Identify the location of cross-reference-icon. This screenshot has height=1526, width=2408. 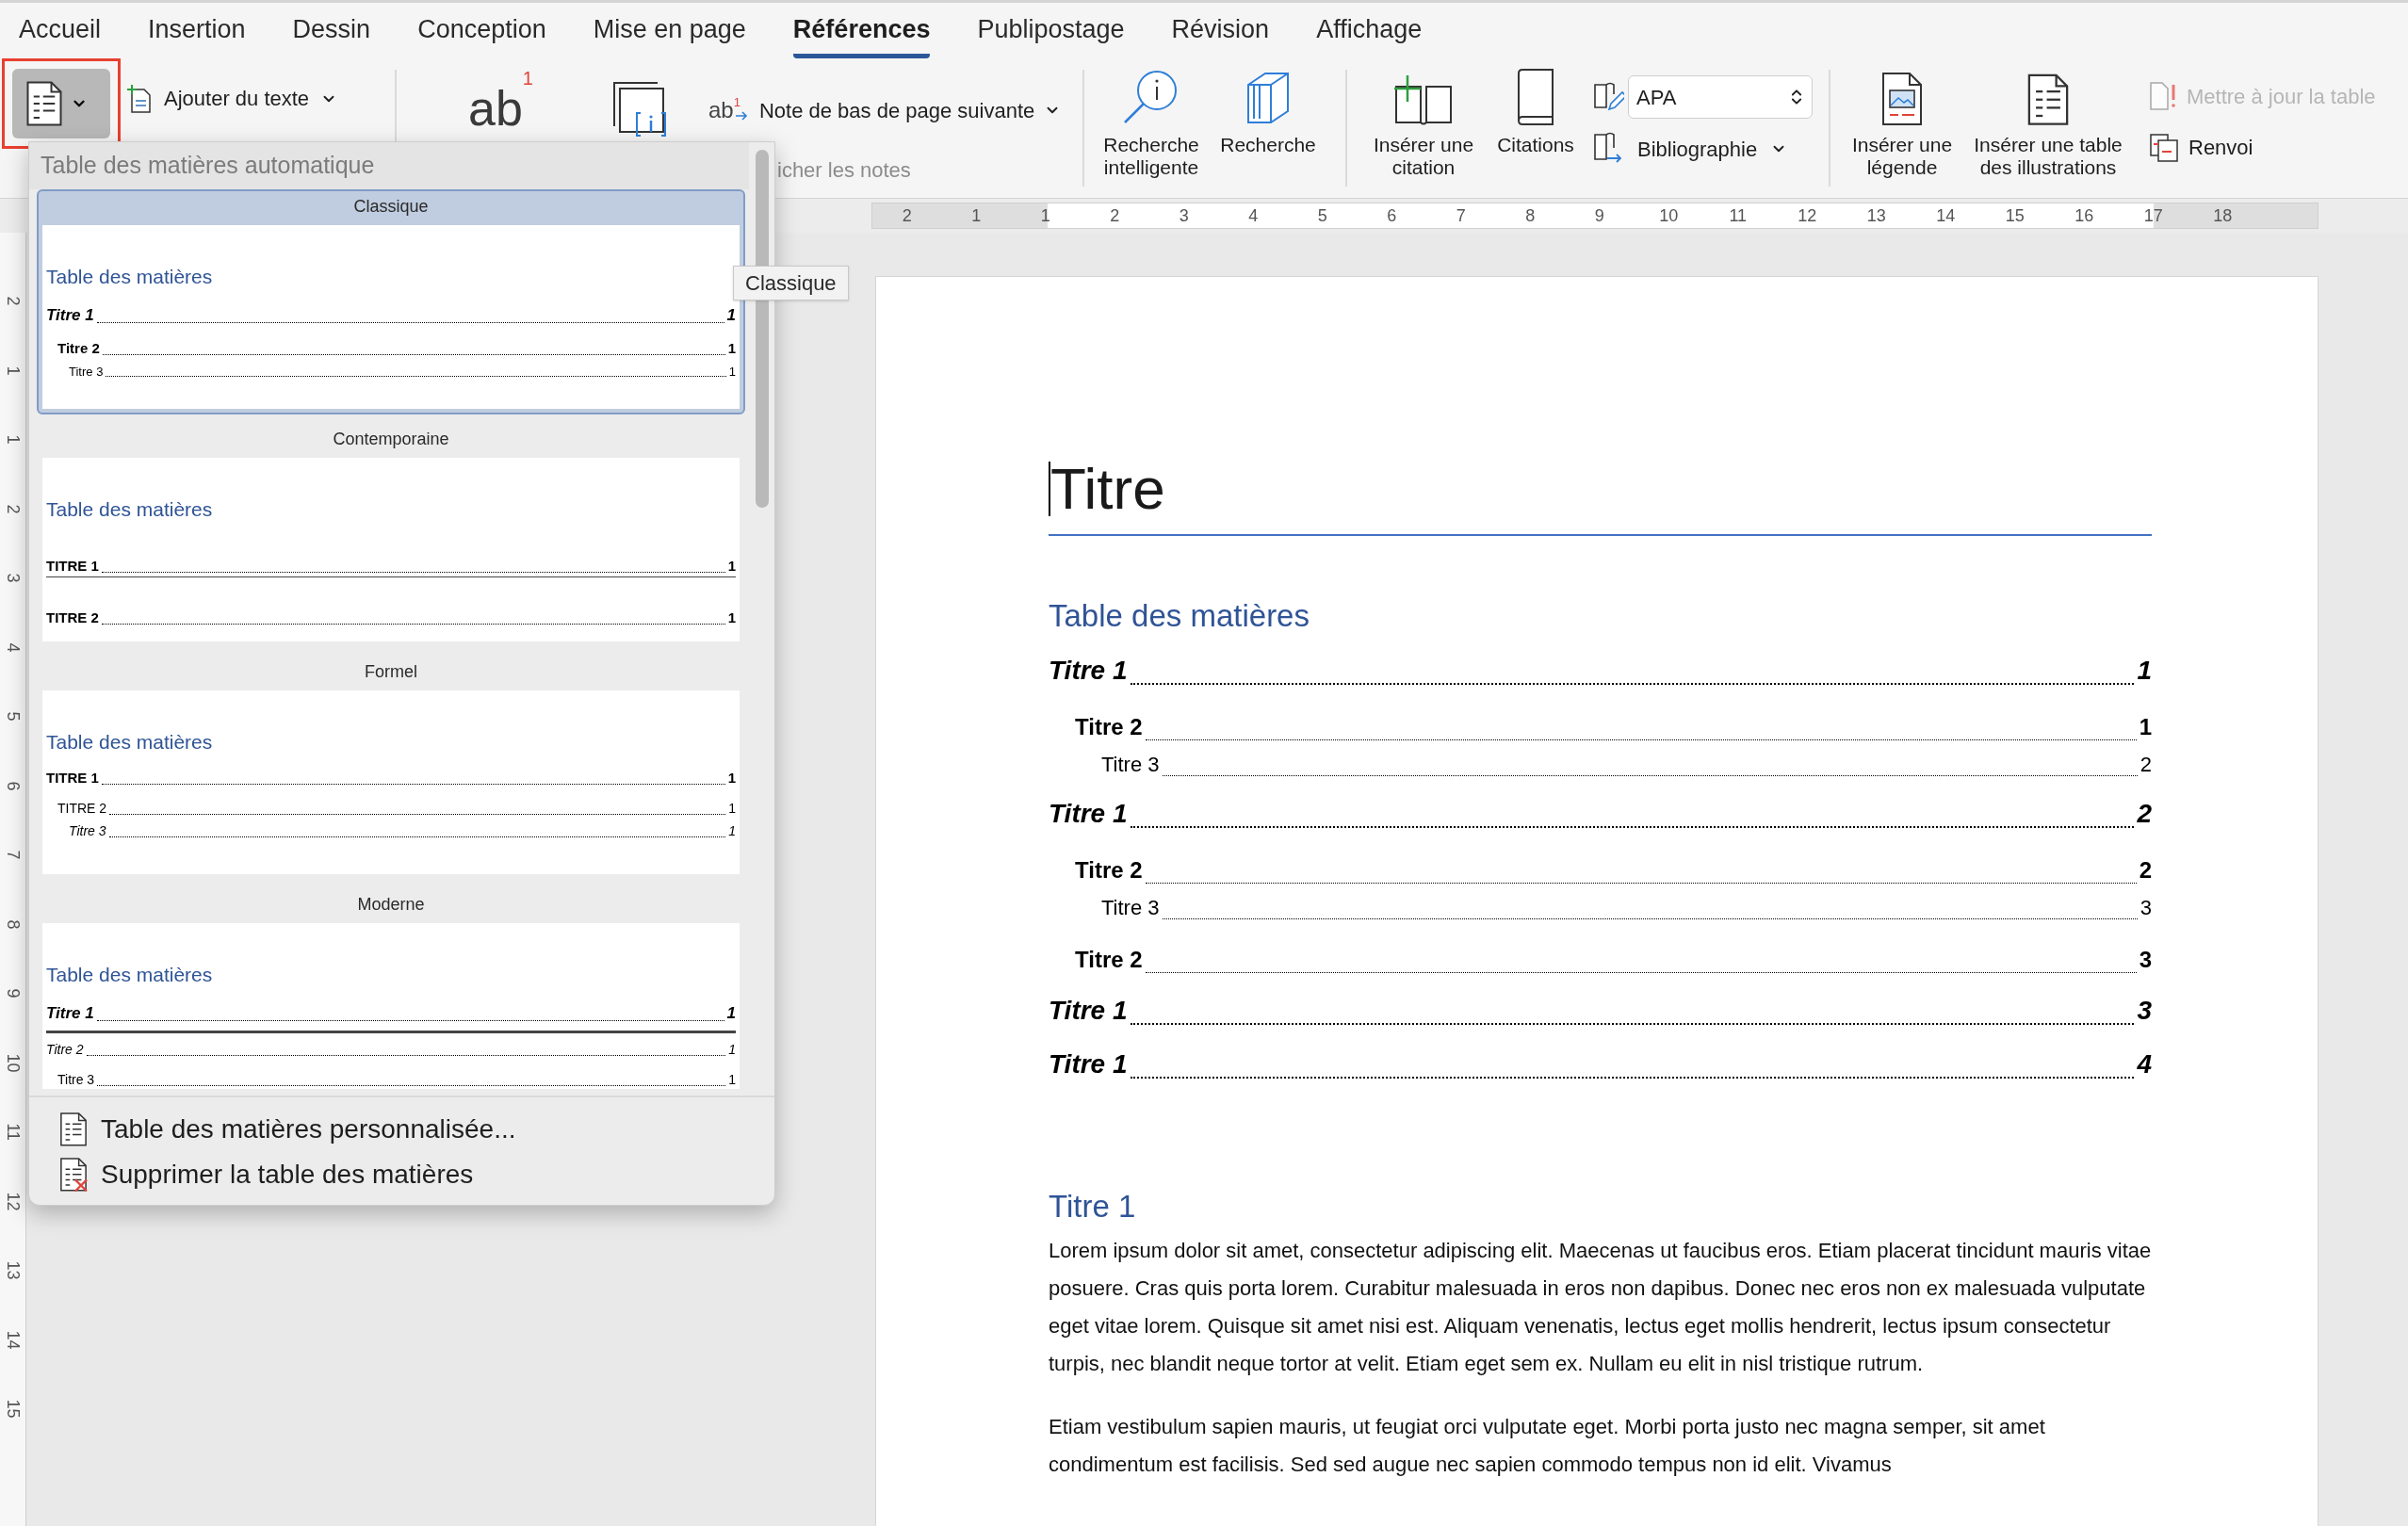
(2164, 147).